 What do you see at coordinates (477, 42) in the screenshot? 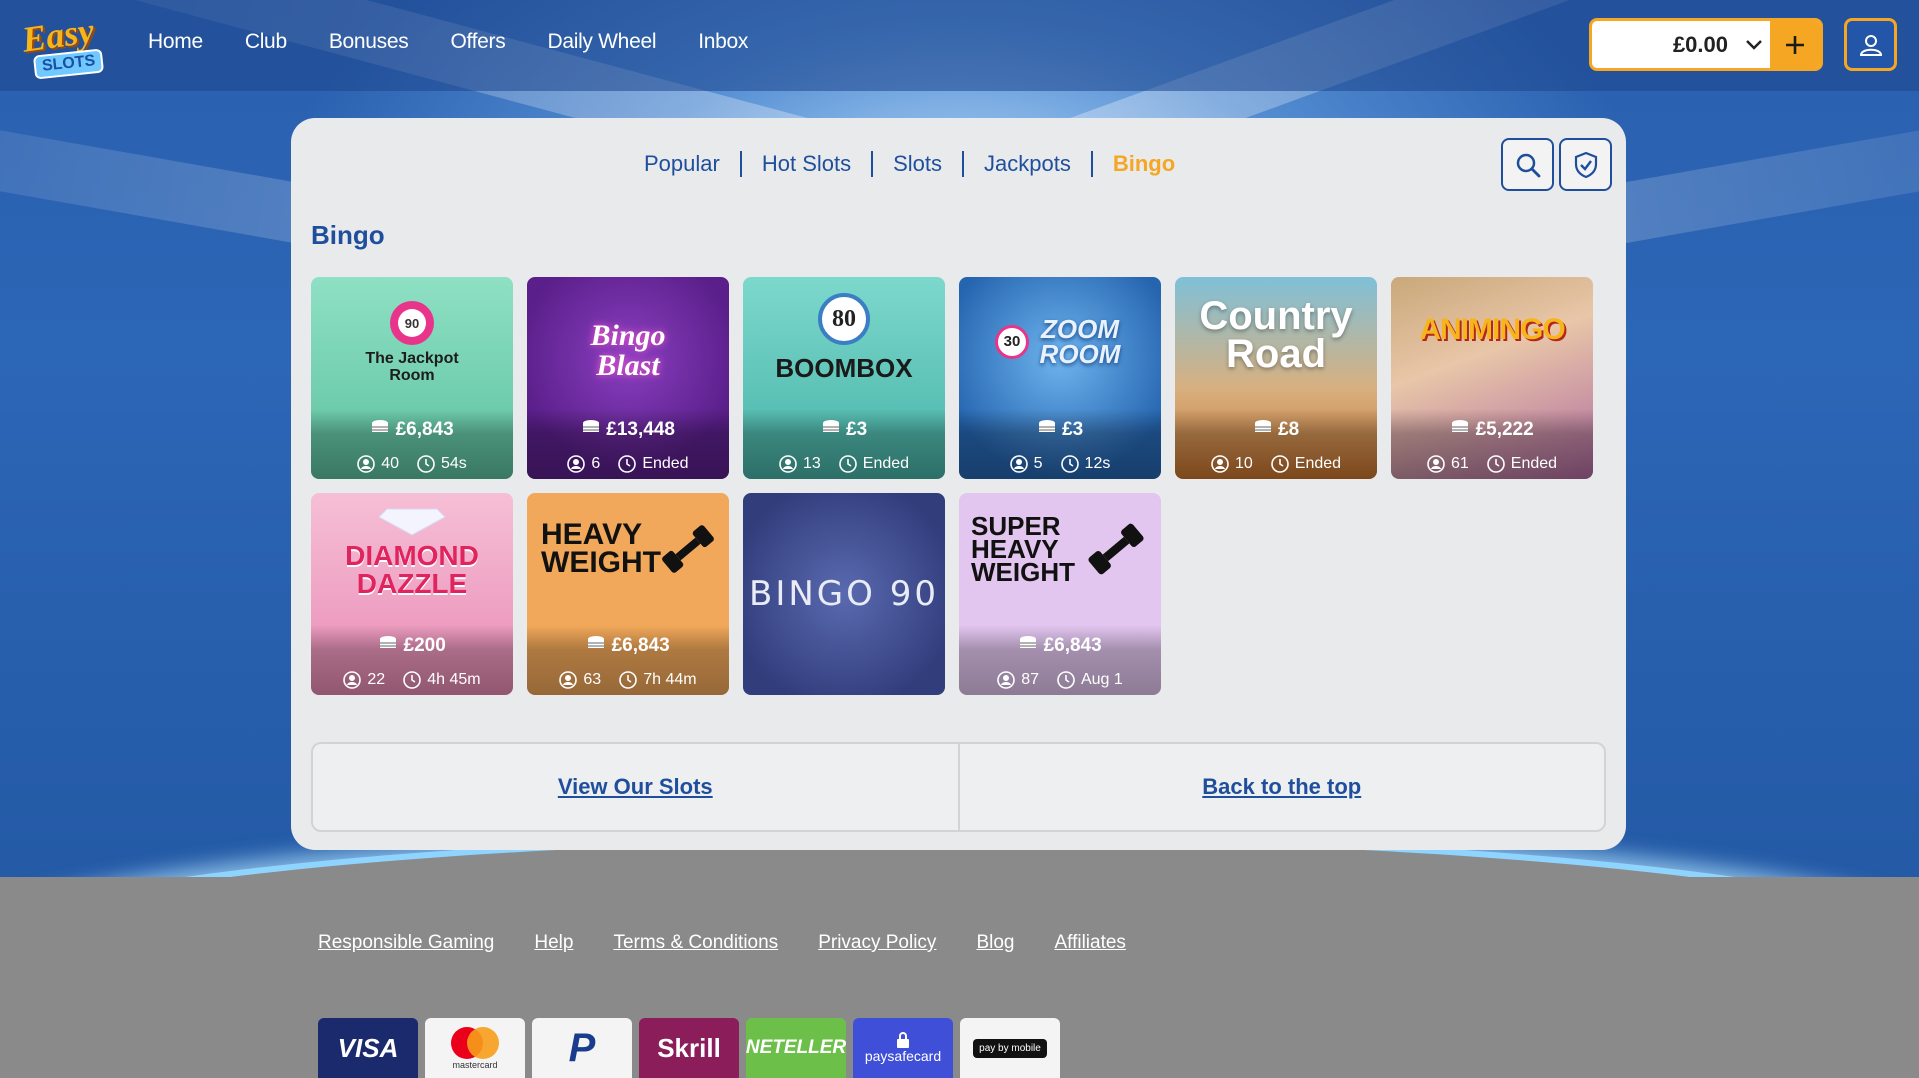
I see `nav-offers: Offers` at bounding box center [477, 42].